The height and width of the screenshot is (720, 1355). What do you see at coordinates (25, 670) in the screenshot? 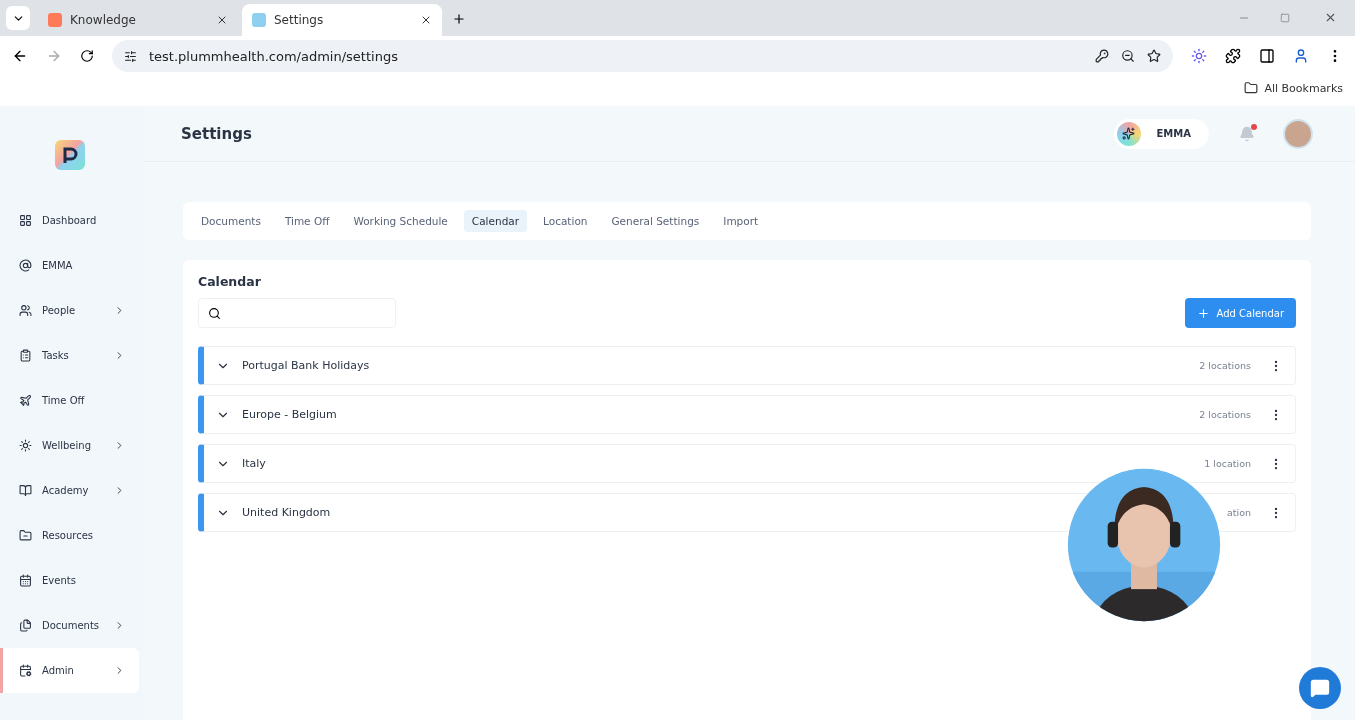
I see `calendar-cog-icon` at bounding box center [25, 670].